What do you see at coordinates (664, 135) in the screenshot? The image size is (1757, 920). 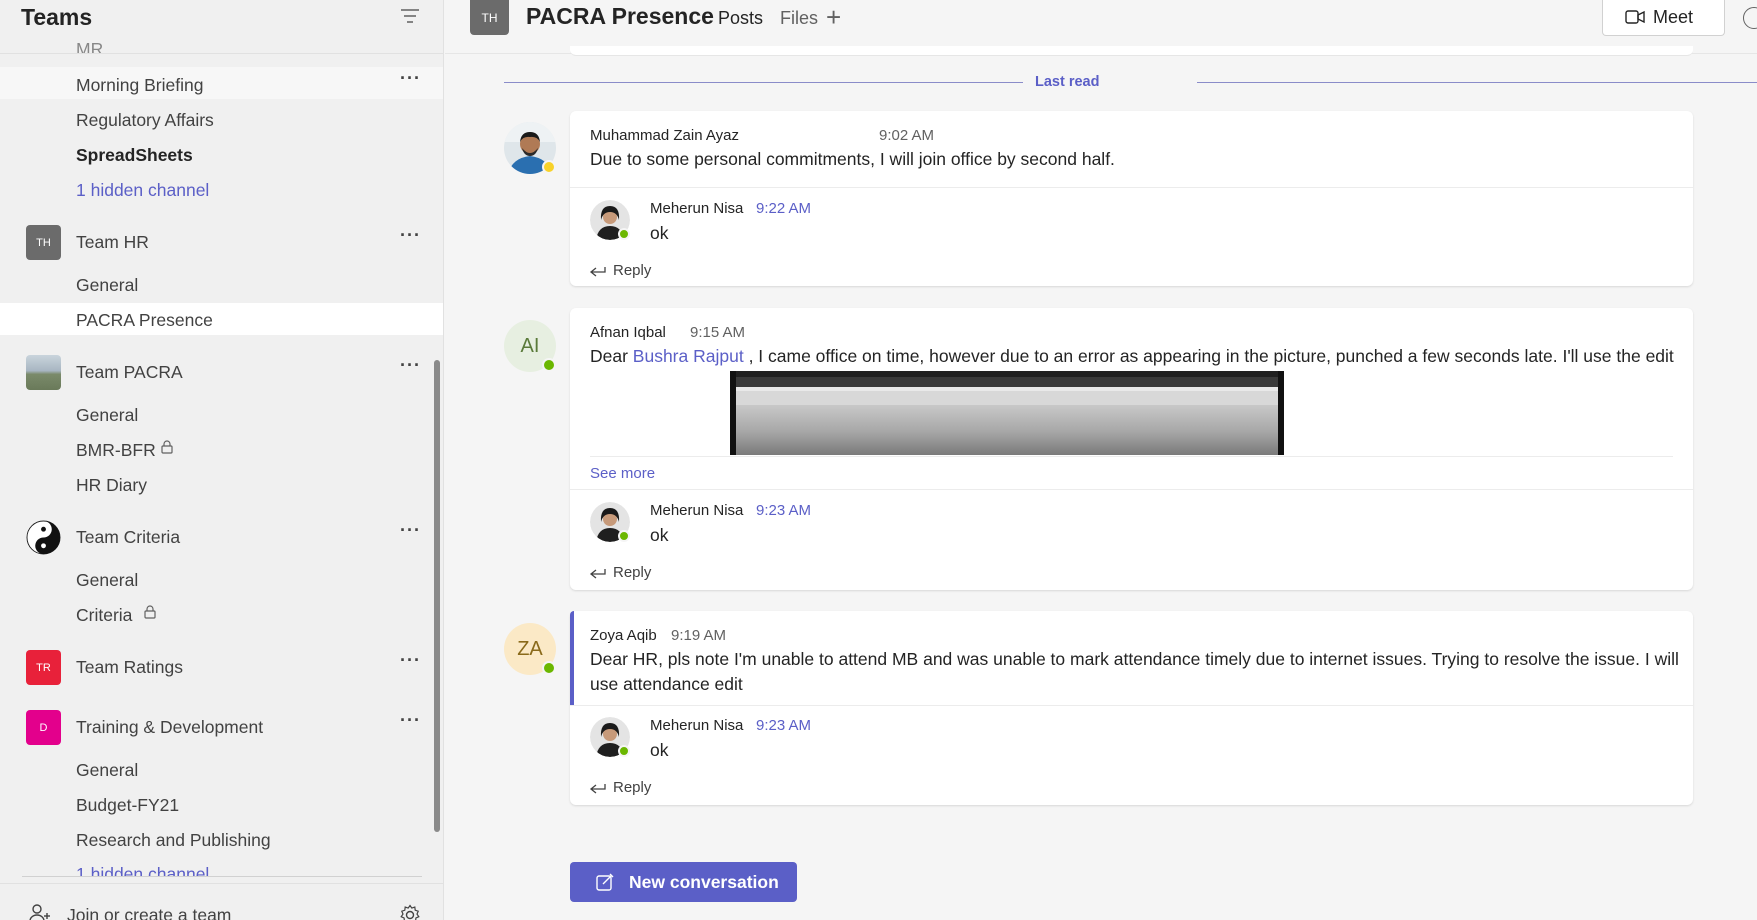 I see `message-author: Muhammad Zain Ayaz` at bounding box center [664, 135].